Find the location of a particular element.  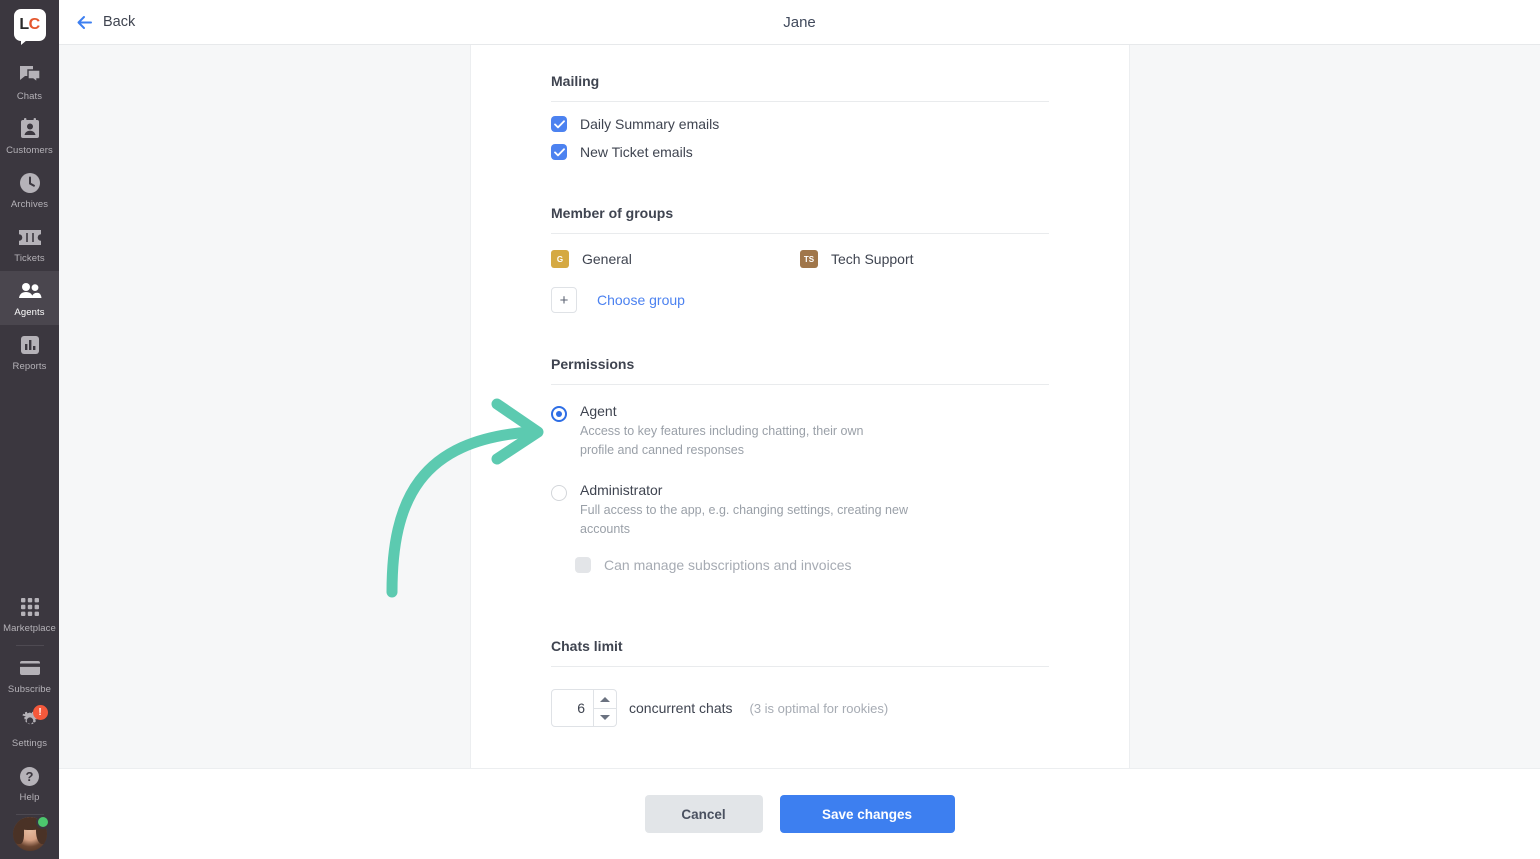

action-footer: Cancel Save changes is located at coordinates (799, 813).